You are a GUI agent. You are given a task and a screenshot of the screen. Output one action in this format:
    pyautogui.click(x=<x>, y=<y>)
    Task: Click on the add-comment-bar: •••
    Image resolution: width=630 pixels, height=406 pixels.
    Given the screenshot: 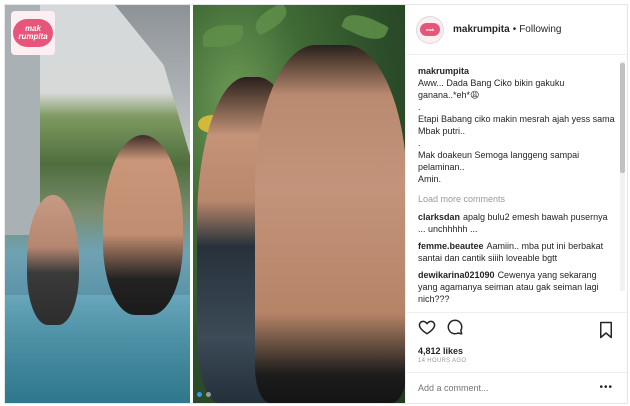 What is the action you would take?
    pyautogui.click(x=516, y=388)
    